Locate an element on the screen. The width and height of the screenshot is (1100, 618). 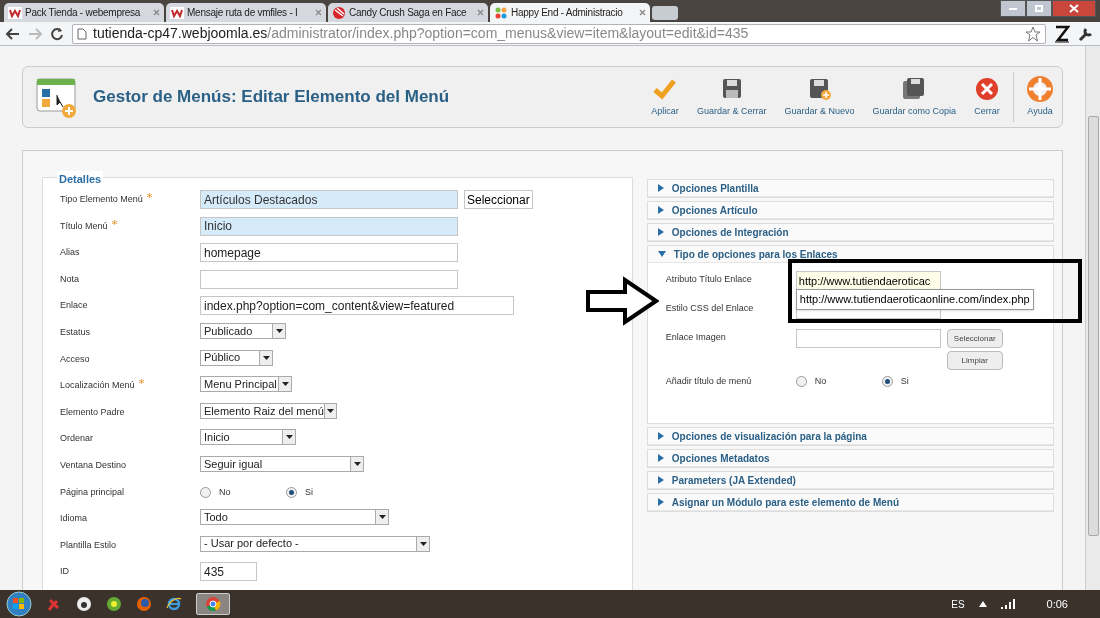
field-label: Añadir título de menú is located at coordinates (709, 381).